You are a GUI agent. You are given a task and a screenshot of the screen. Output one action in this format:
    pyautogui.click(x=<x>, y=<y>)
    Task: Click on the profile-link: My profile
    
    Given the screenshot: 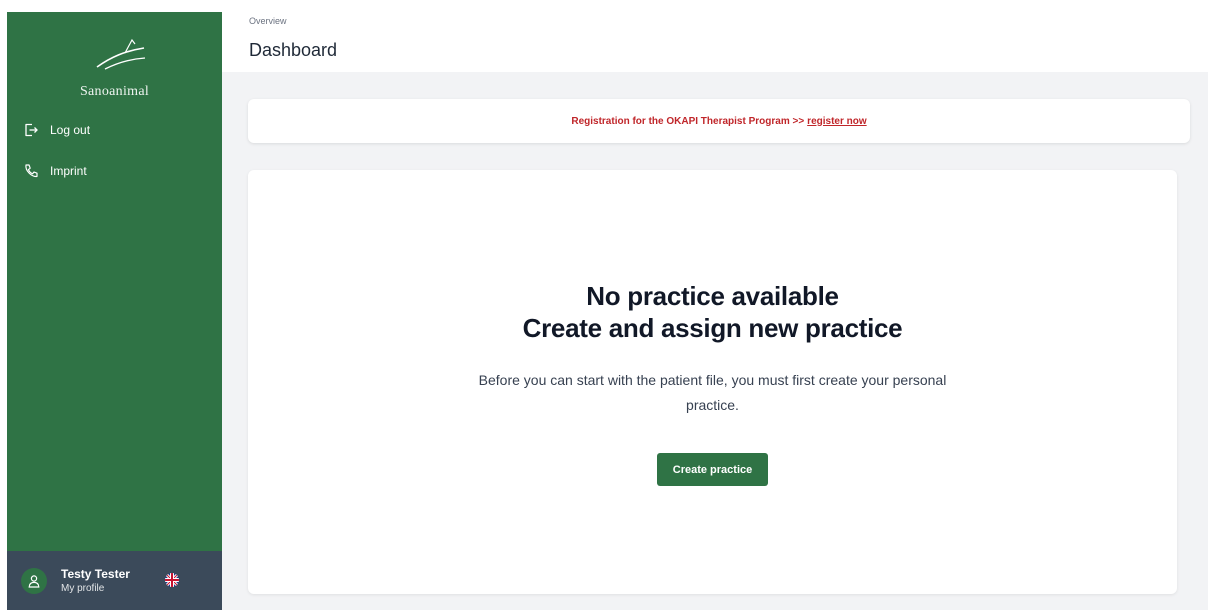 What is the action you would take?
    pyautogui.click(x=95, y=588)
    